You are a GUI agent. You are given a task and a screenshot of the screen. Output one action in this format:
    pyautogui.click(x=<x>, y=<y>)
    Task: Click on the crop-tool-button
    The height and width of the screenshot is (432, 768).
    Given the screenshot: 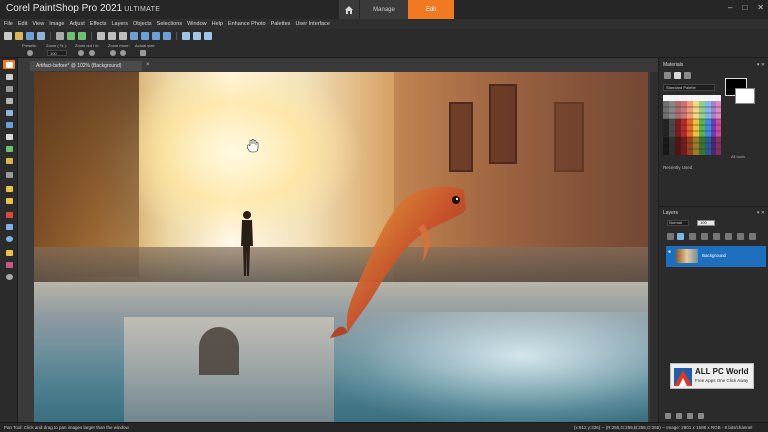 What is the action you would take?
    pyautogui.click(x=9, y=112)
    